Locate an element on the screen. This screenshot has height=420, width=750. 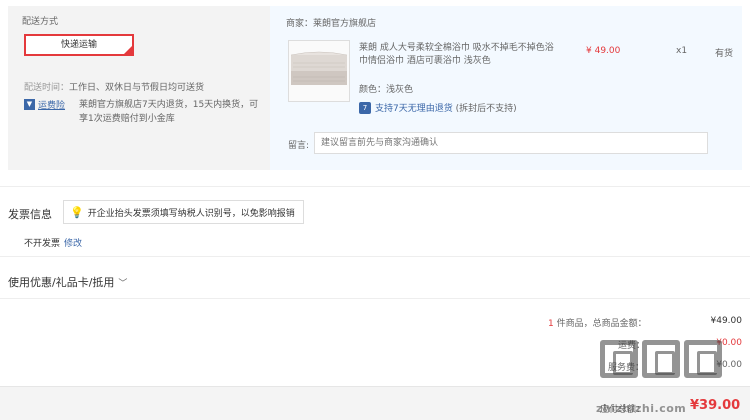
product-color: 颜色：浅灰色 is located at coordinates (386, 88).